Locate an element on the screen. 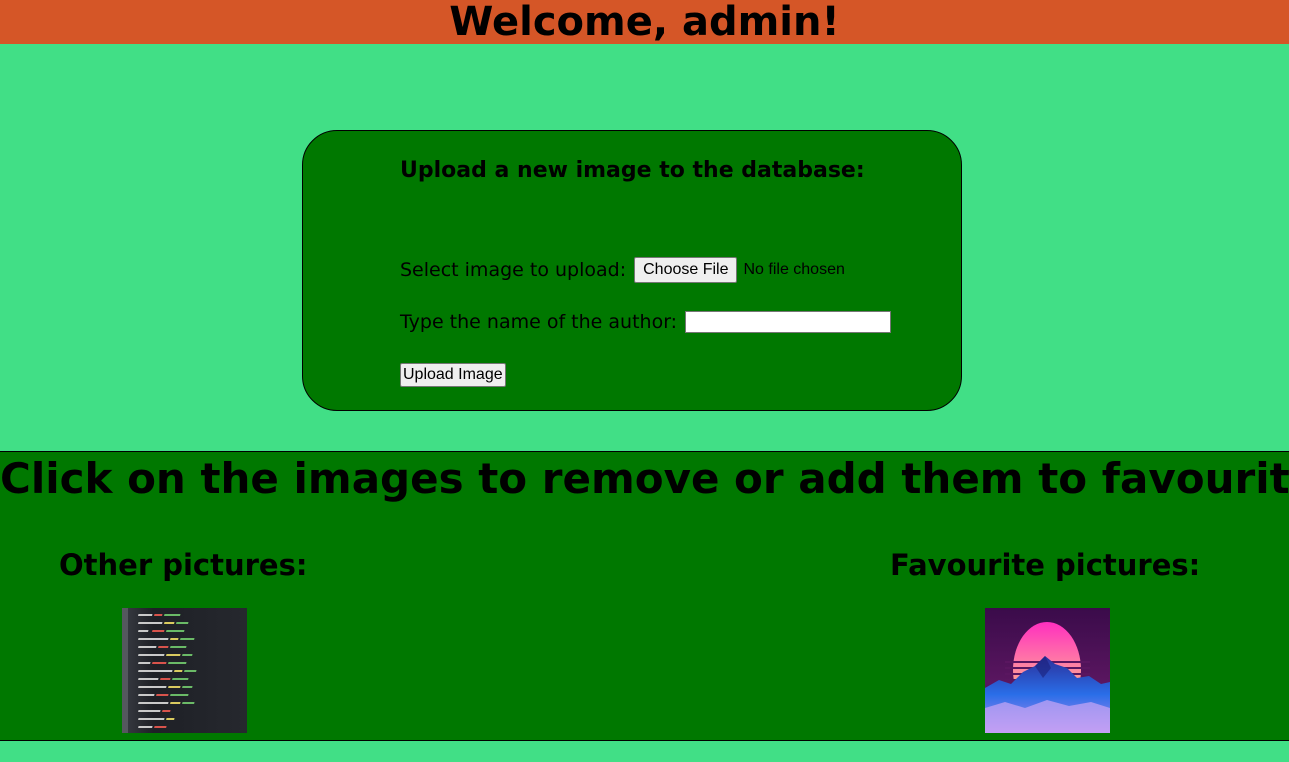 This screenshot has height=762, width=1289. code-screenshot-thumbnail is located at coordinates (184, 670).